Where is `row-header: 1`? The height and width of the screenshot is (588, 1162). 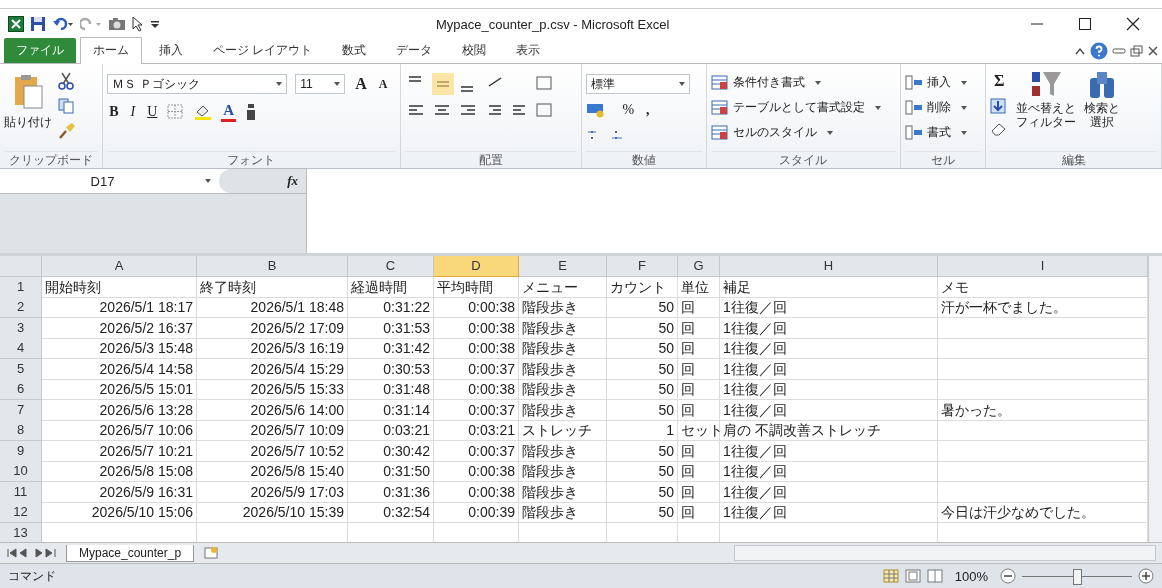
row-header: 1 is located at coordinates (21, 287).